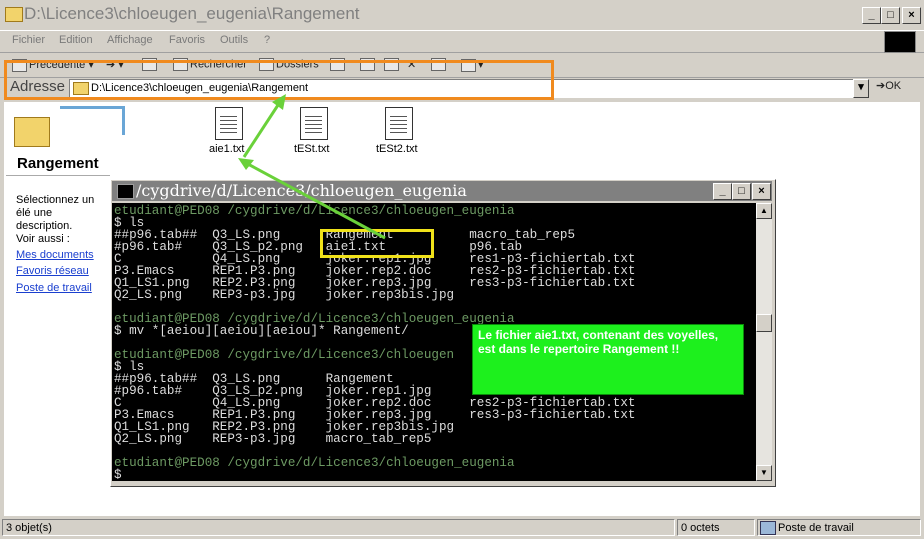 This screenshot has height=539, width=924. I want to click on arrow-to-file, so click(315, 200).